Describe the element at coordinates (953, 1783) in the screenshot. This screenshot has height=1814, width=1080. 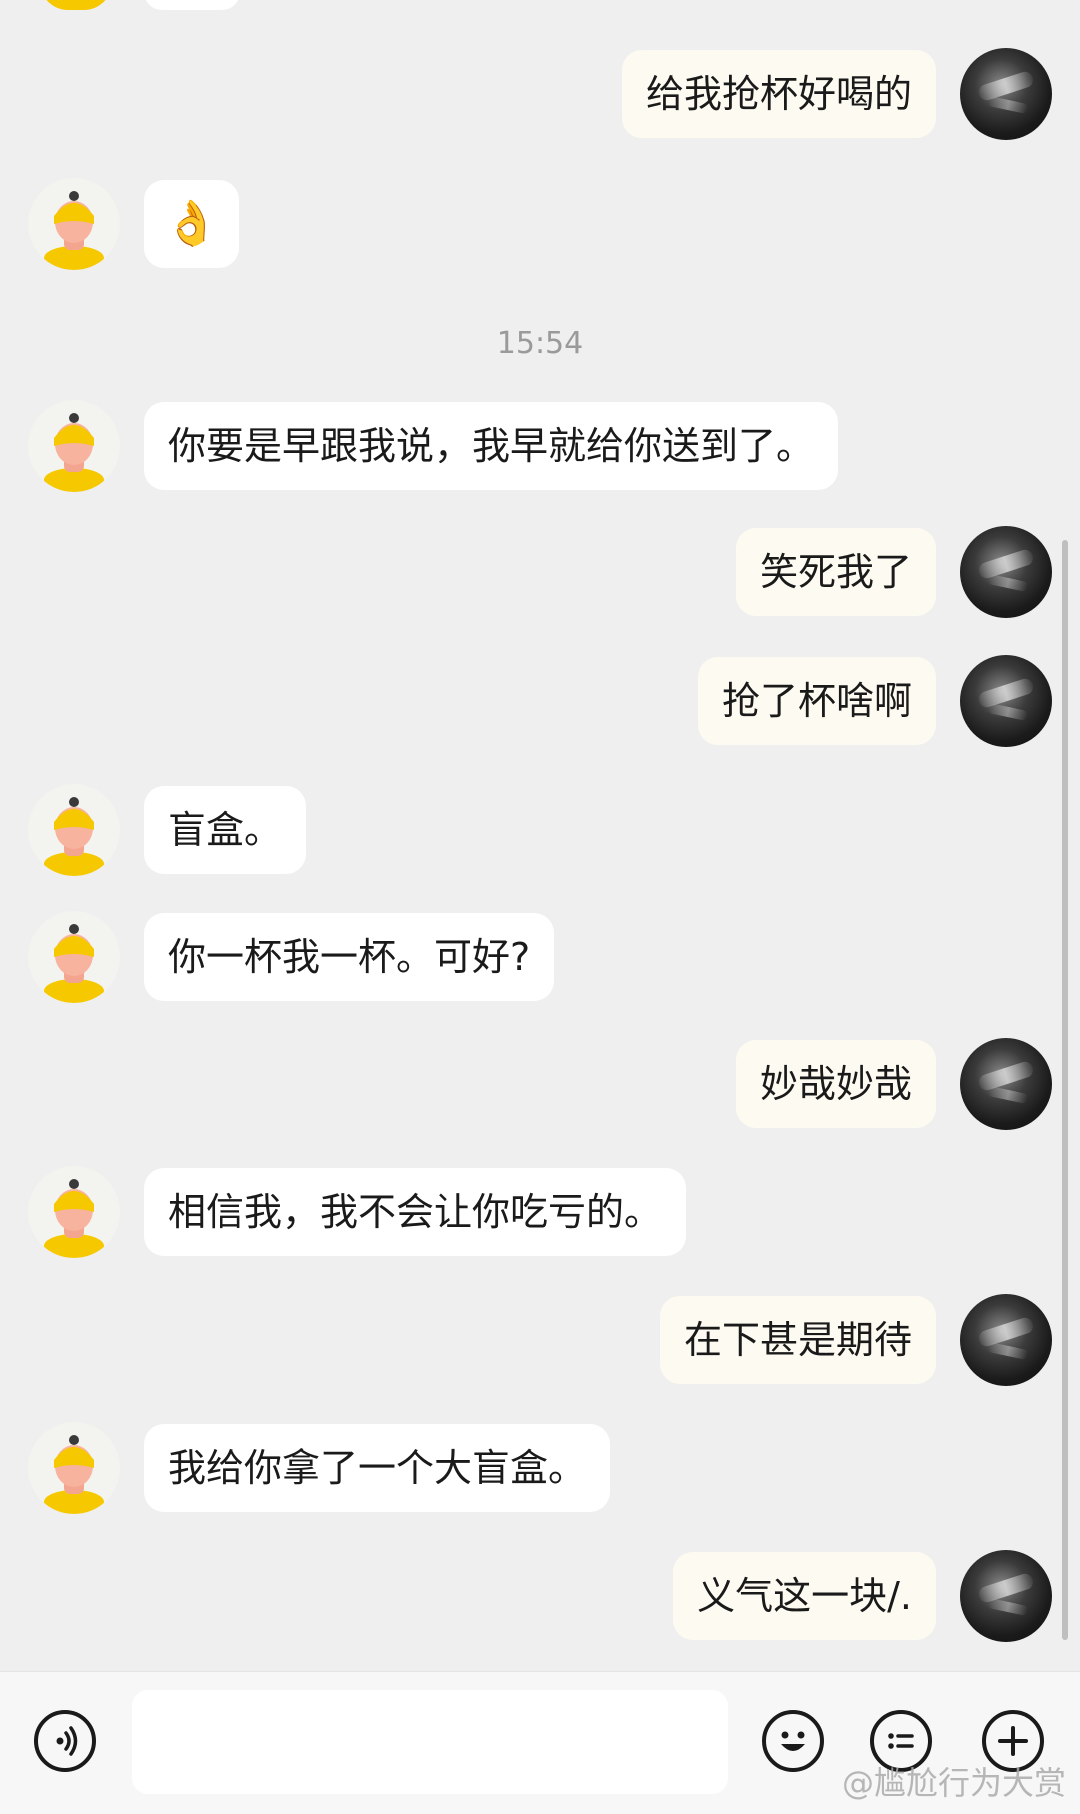
I see `watermark: @尴尬行为大赏` at that location.